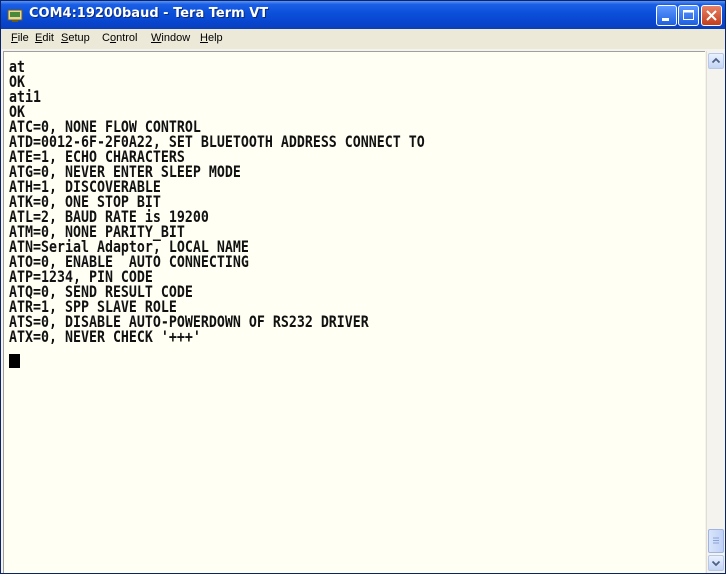 The width and height of the screenshot is (726, 574). Describe the element at coordinates (127, 38) in the screenshot. I see `menu-control-label: ntrol` at that location.